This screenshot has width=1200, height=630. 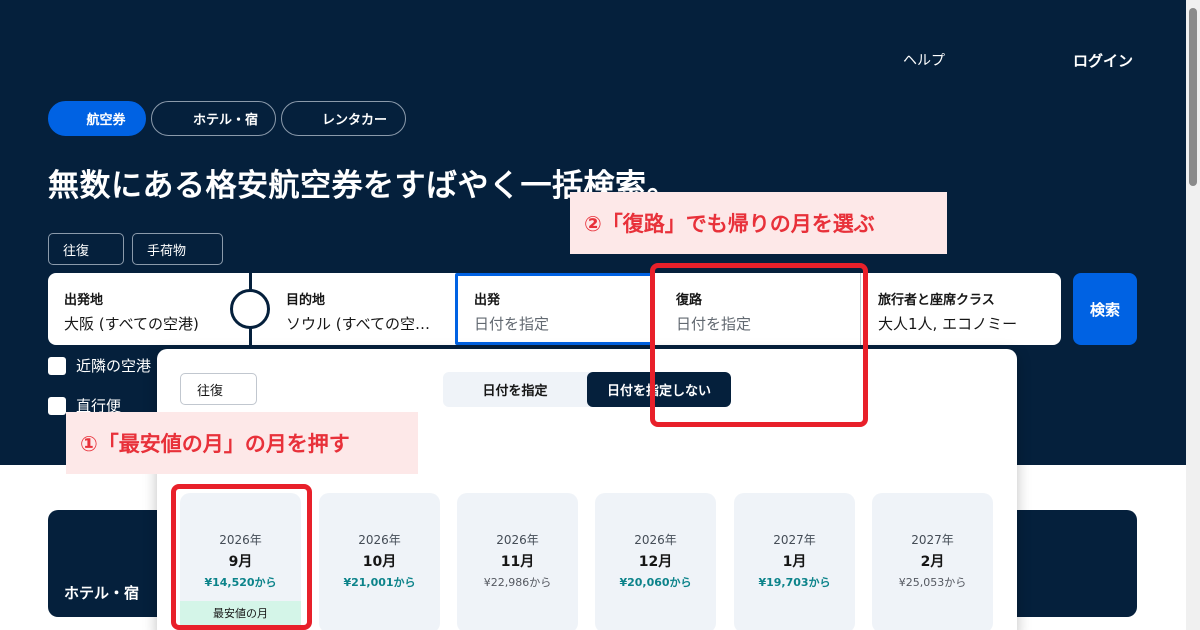 What do you see at coordinates (1103, 60) in the screenshot?
I see `login-link: ログイン` at bounding box center [1103, 60].